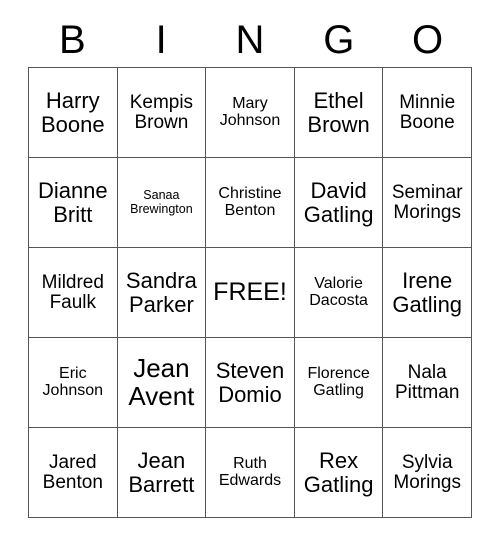  I want to click on bingo-cell: Sanaa Brewington, so click(162, 203).